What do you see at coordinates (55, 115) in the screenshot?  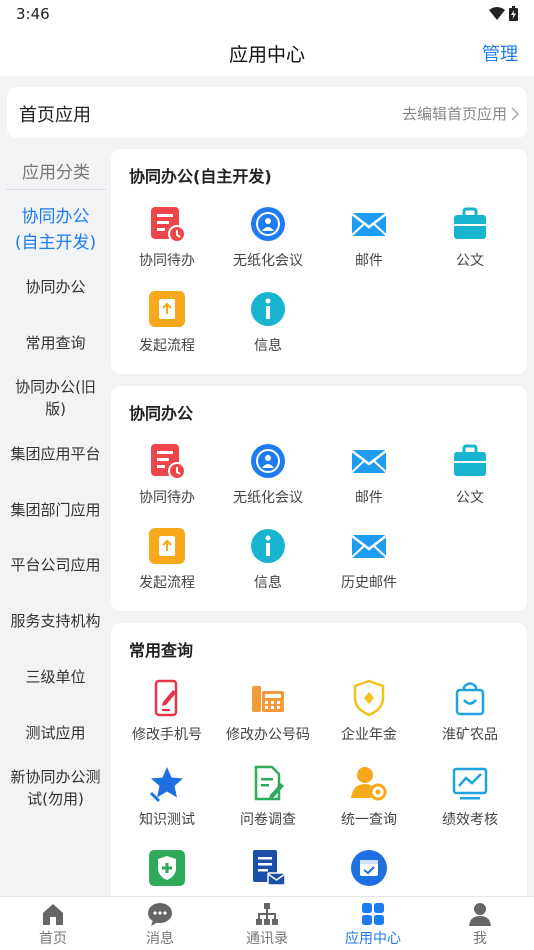 I see `home-apps-title: 首页应用` at bounding box center [55, 115].